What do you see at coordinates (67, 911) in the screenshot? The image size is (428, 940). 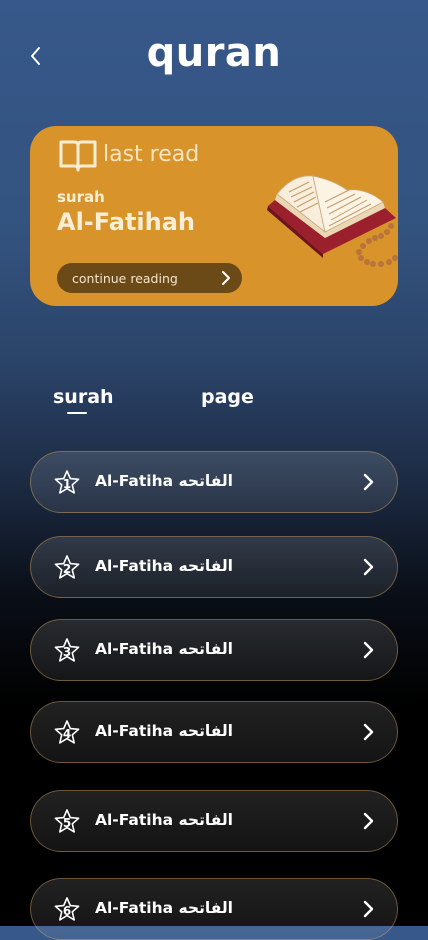 I see `surah-number: 6` at bounding box center [67, 911].